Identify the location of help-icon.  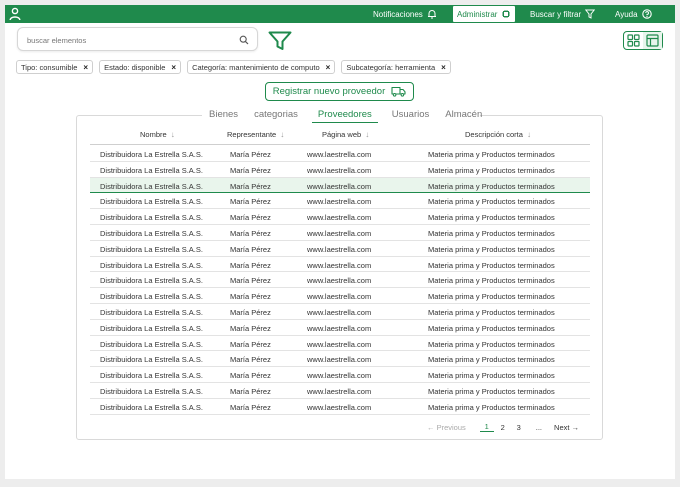
(646, 14).